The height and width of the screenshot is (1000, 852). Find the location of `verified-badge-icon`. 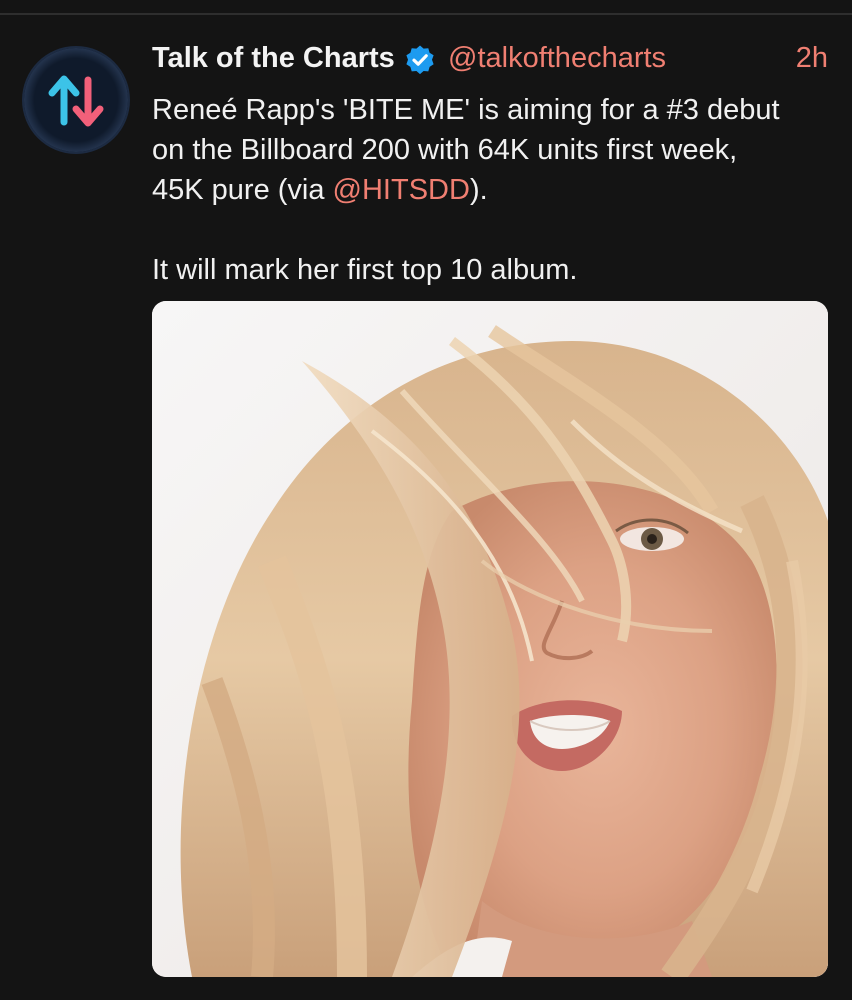

verified-badge-icon is located at coordinates (420, 60).